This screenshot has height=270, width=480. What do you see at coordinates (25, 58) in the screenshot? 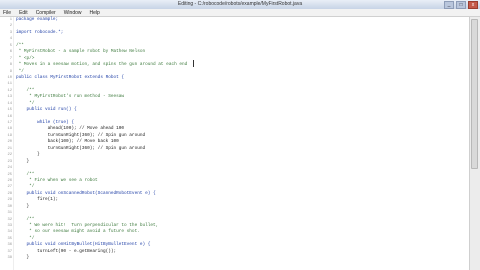
I see `line-text: * <p/>` at bounding box center [25, 58].